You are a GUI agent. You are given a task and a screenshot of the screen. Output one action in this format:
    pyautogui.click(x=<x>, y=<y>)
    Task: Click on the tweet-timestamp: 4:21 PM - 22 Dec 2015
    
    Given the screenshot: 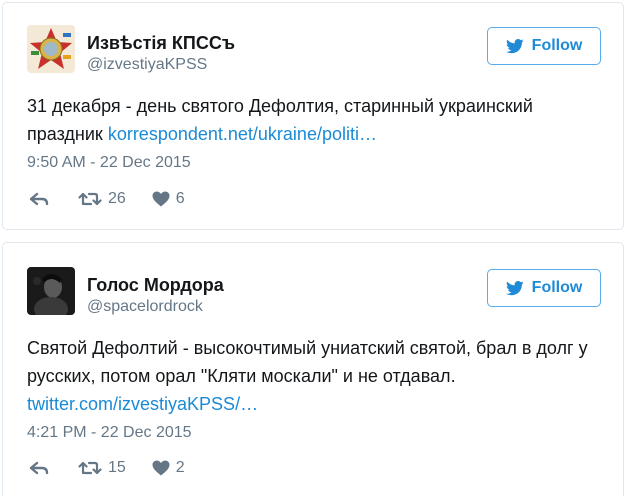 What is the action you would take?
    pyautogui.click(x=109, y=433)
    